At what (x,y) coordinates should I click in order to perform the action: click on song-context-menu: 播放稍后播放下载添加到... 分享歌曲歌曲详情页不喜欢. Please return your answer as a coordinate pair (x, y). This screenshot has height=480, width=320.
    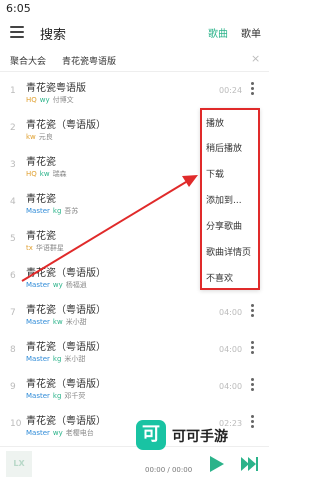
    Looking at the image, I should click on (230, 199).